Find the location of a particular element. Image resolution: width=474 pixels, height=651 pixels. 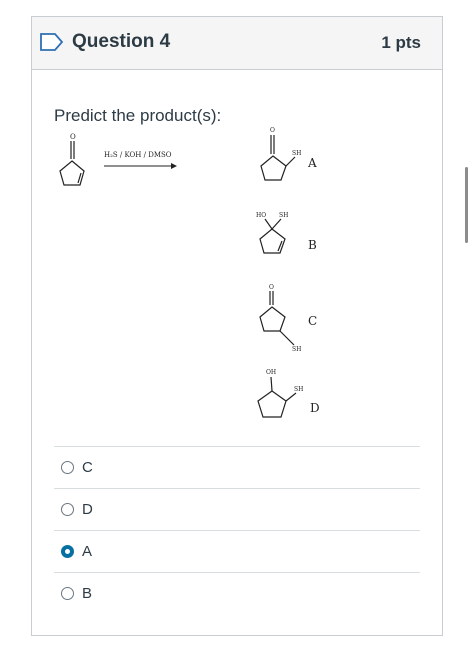

product-d-structure is located at coordinates (277, 397).